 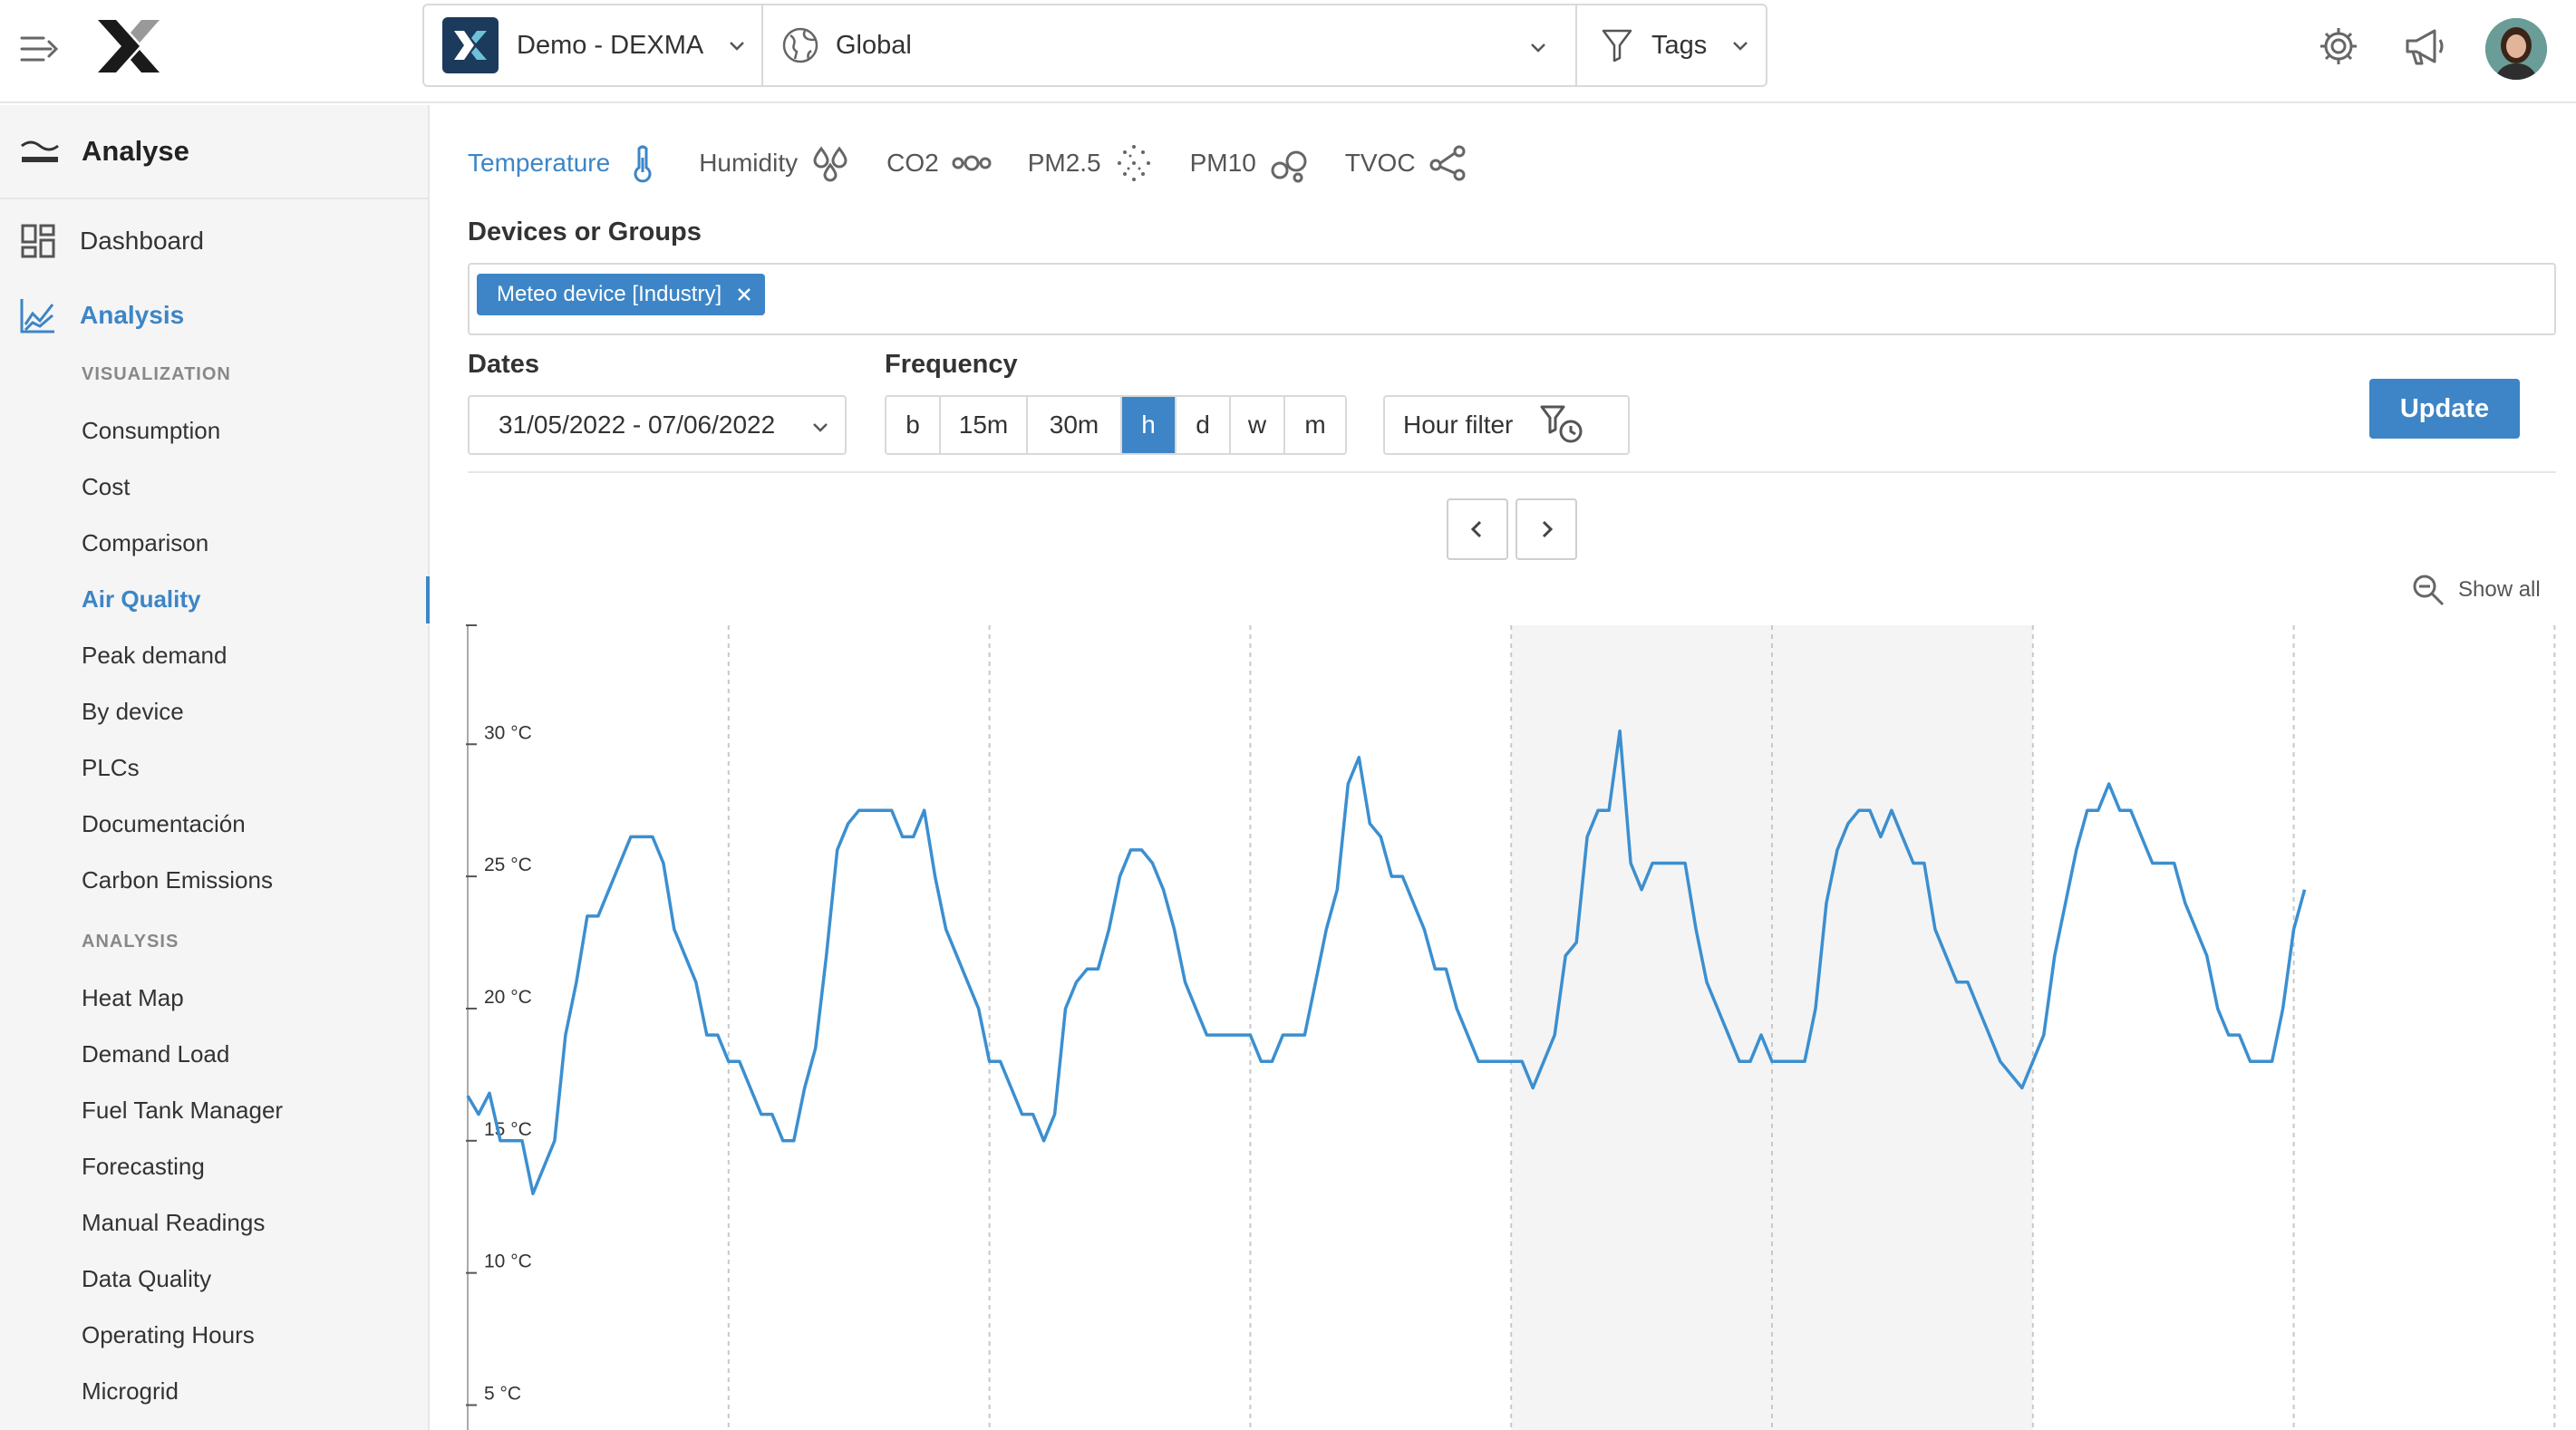 I want to click on tab-pm25-label: PM2.5, so click(x=1064, y=163).